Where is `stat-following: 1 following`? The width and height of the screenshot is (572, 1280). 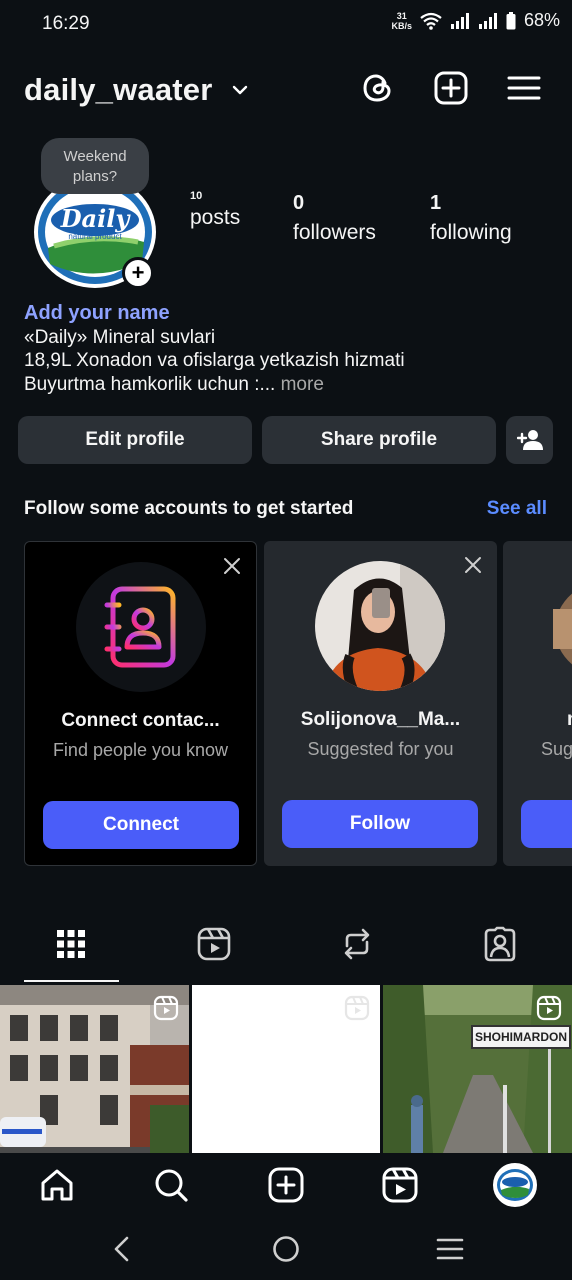 stat-following: 1 following is located at coordinates (471, 218).